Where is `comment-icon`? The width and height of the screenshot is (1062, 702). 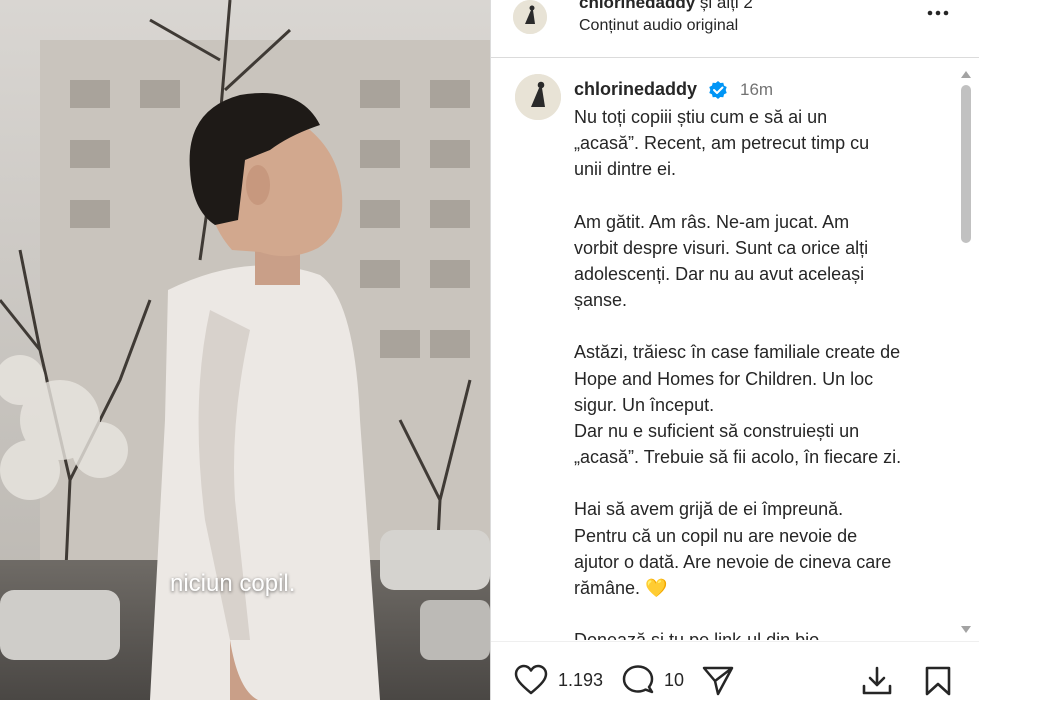
comment-icon is located at coordinates (638, 682).